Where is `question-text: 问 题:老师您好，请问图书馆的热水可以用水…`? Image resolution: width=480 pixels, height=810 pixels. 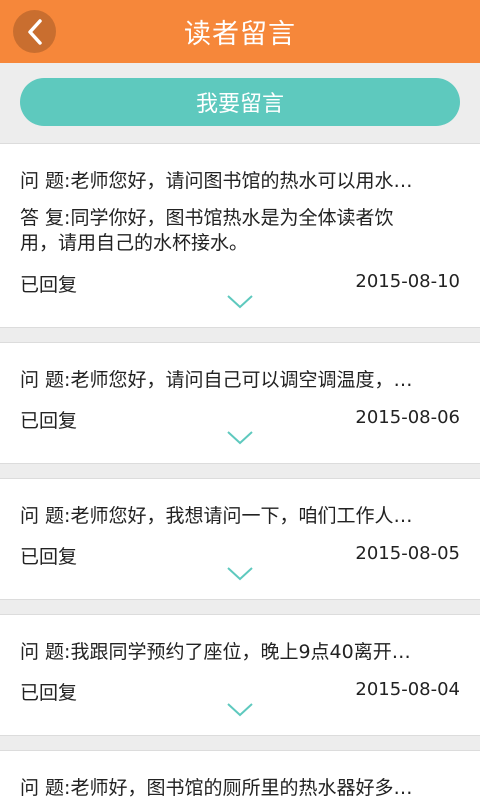 question-text: 问 题:老师您好，请问图书馆的热水可以用水… is located at coordinates (216, 181).